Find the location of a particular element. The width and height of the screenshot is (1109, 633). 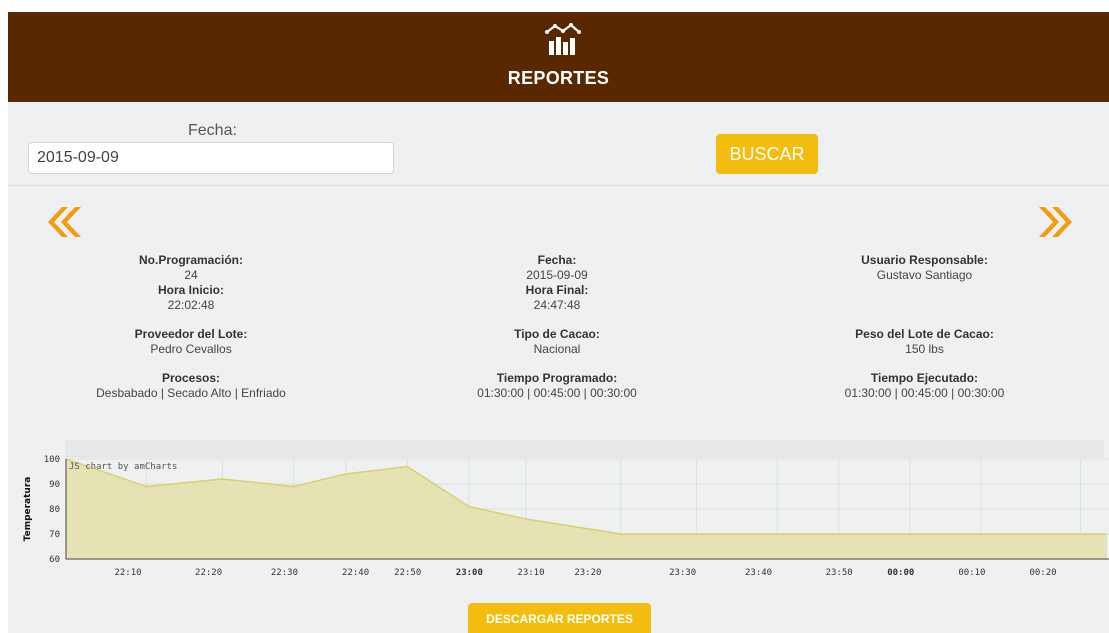

fecha-info-value: 2015-09-09 is located at coordinates (557, 275).